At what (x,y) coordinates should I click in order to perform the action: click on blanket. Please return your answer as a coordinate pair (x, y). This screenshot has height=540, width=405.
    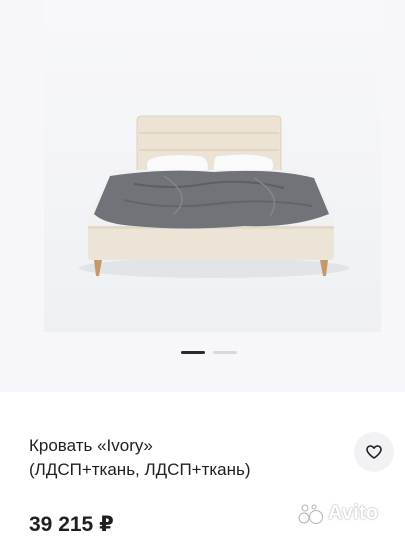
    Looking at the image, I should click on (211, 199).